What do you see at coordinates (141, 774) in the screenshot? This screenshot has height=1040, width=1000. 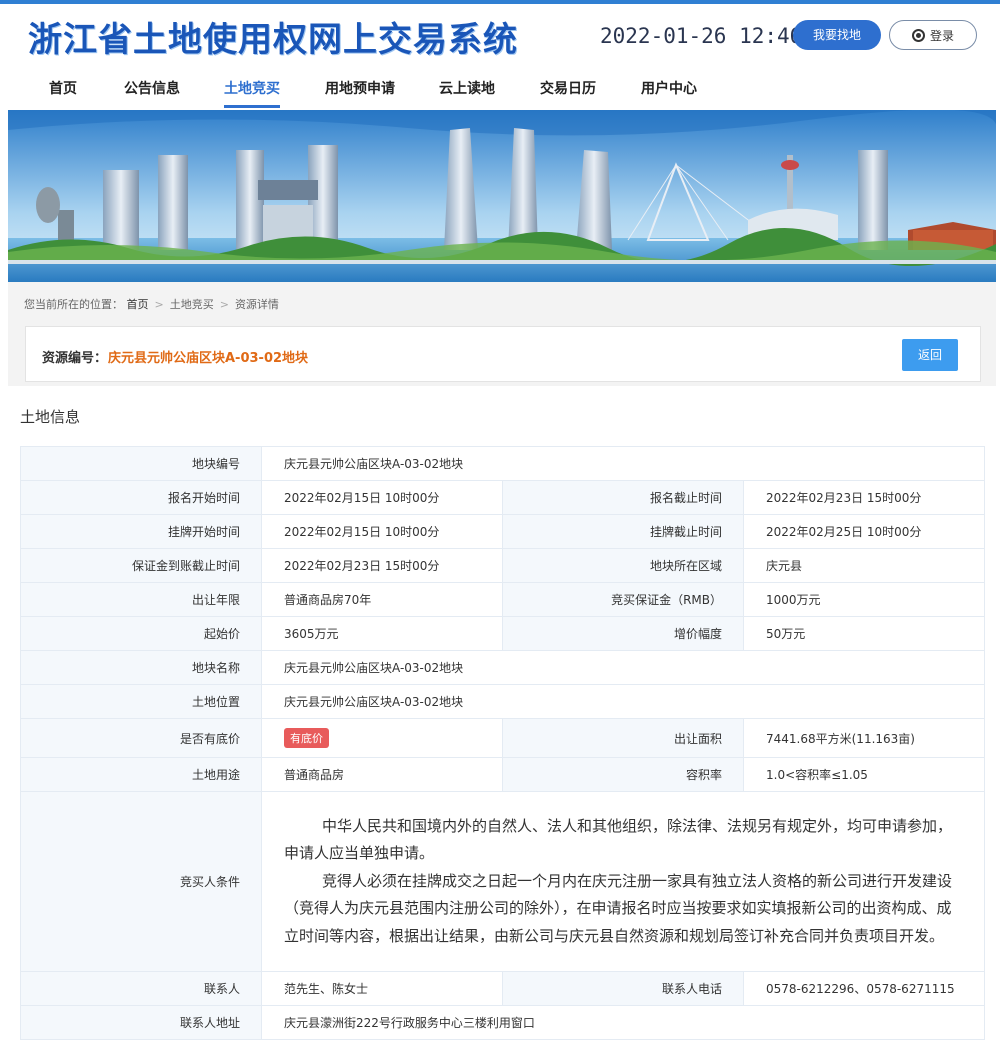 I see `field-label: 土地用途` at bounding box center [141, 774].